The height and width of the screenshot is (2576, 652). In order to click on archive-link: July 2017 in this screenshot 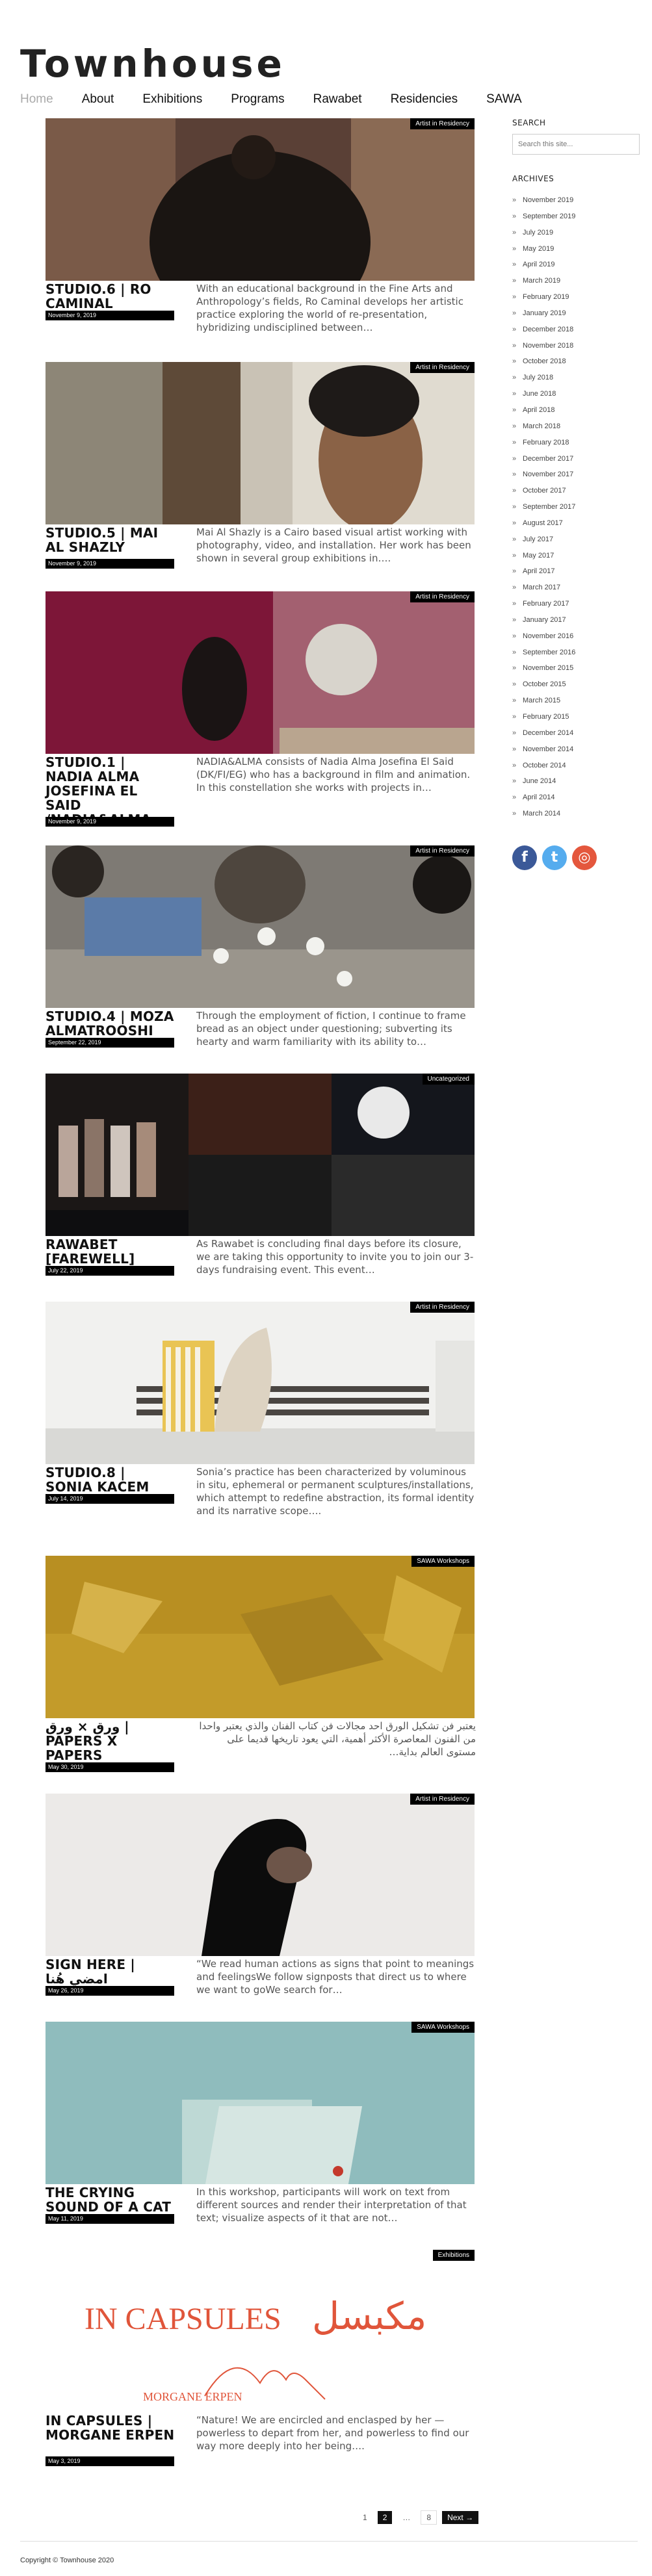, I will do `click(577, 540)`.